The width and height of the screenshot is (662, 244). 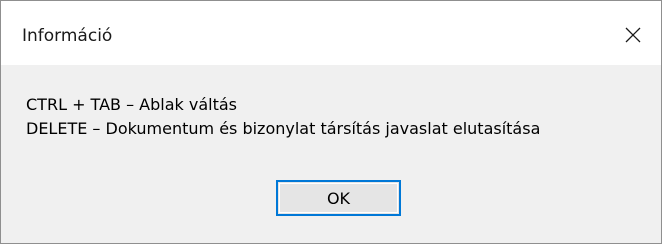 What do you see at coordinates (132, 104) in the screenshot?
I see `message-line-shortcut-tab: CTRL + TAB – Ablak váltás` at bounding box center [132, 104].